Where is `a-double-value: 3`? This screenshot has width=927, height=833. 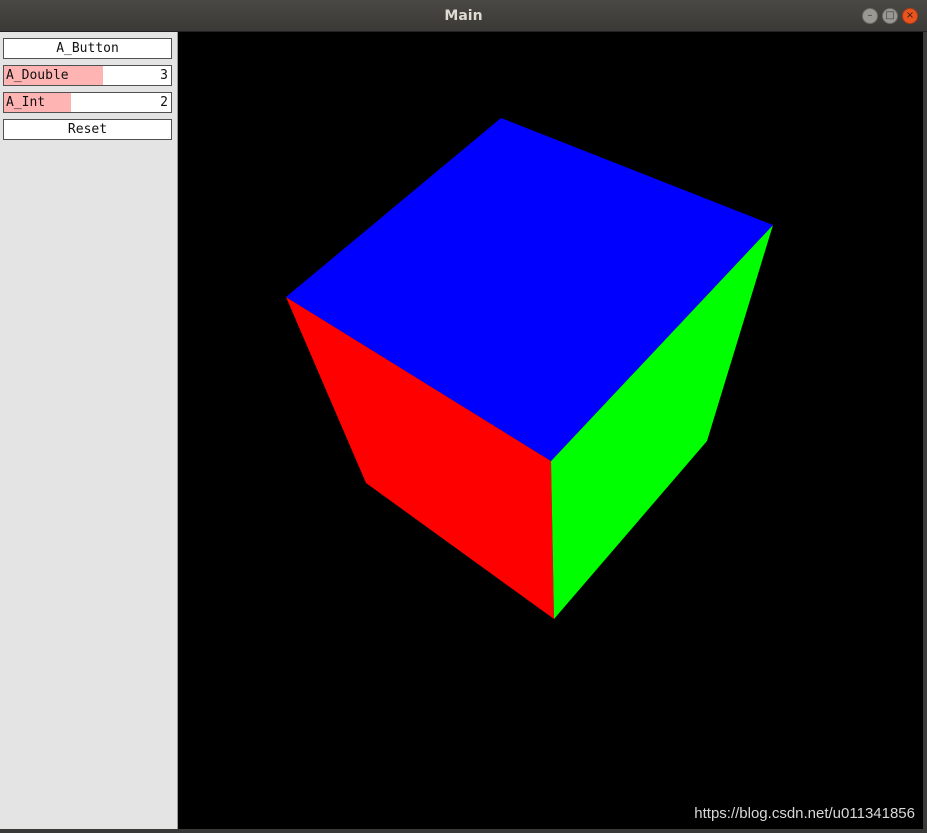 a-double-value: 3 is located at coordinates (164, 75).